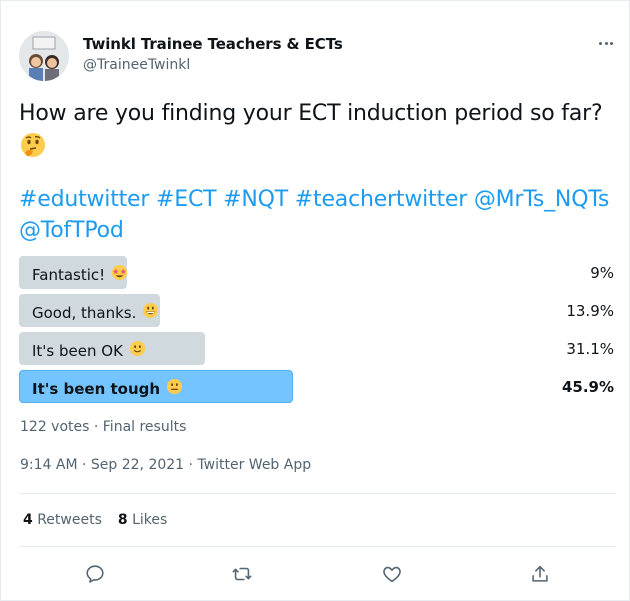 The height and width of the screenshot is (601, 630). What do you see at coordinates (602, 273) in the screenshot?
I see `poll-option-percent: 9%` at bounding box center [602, 273].